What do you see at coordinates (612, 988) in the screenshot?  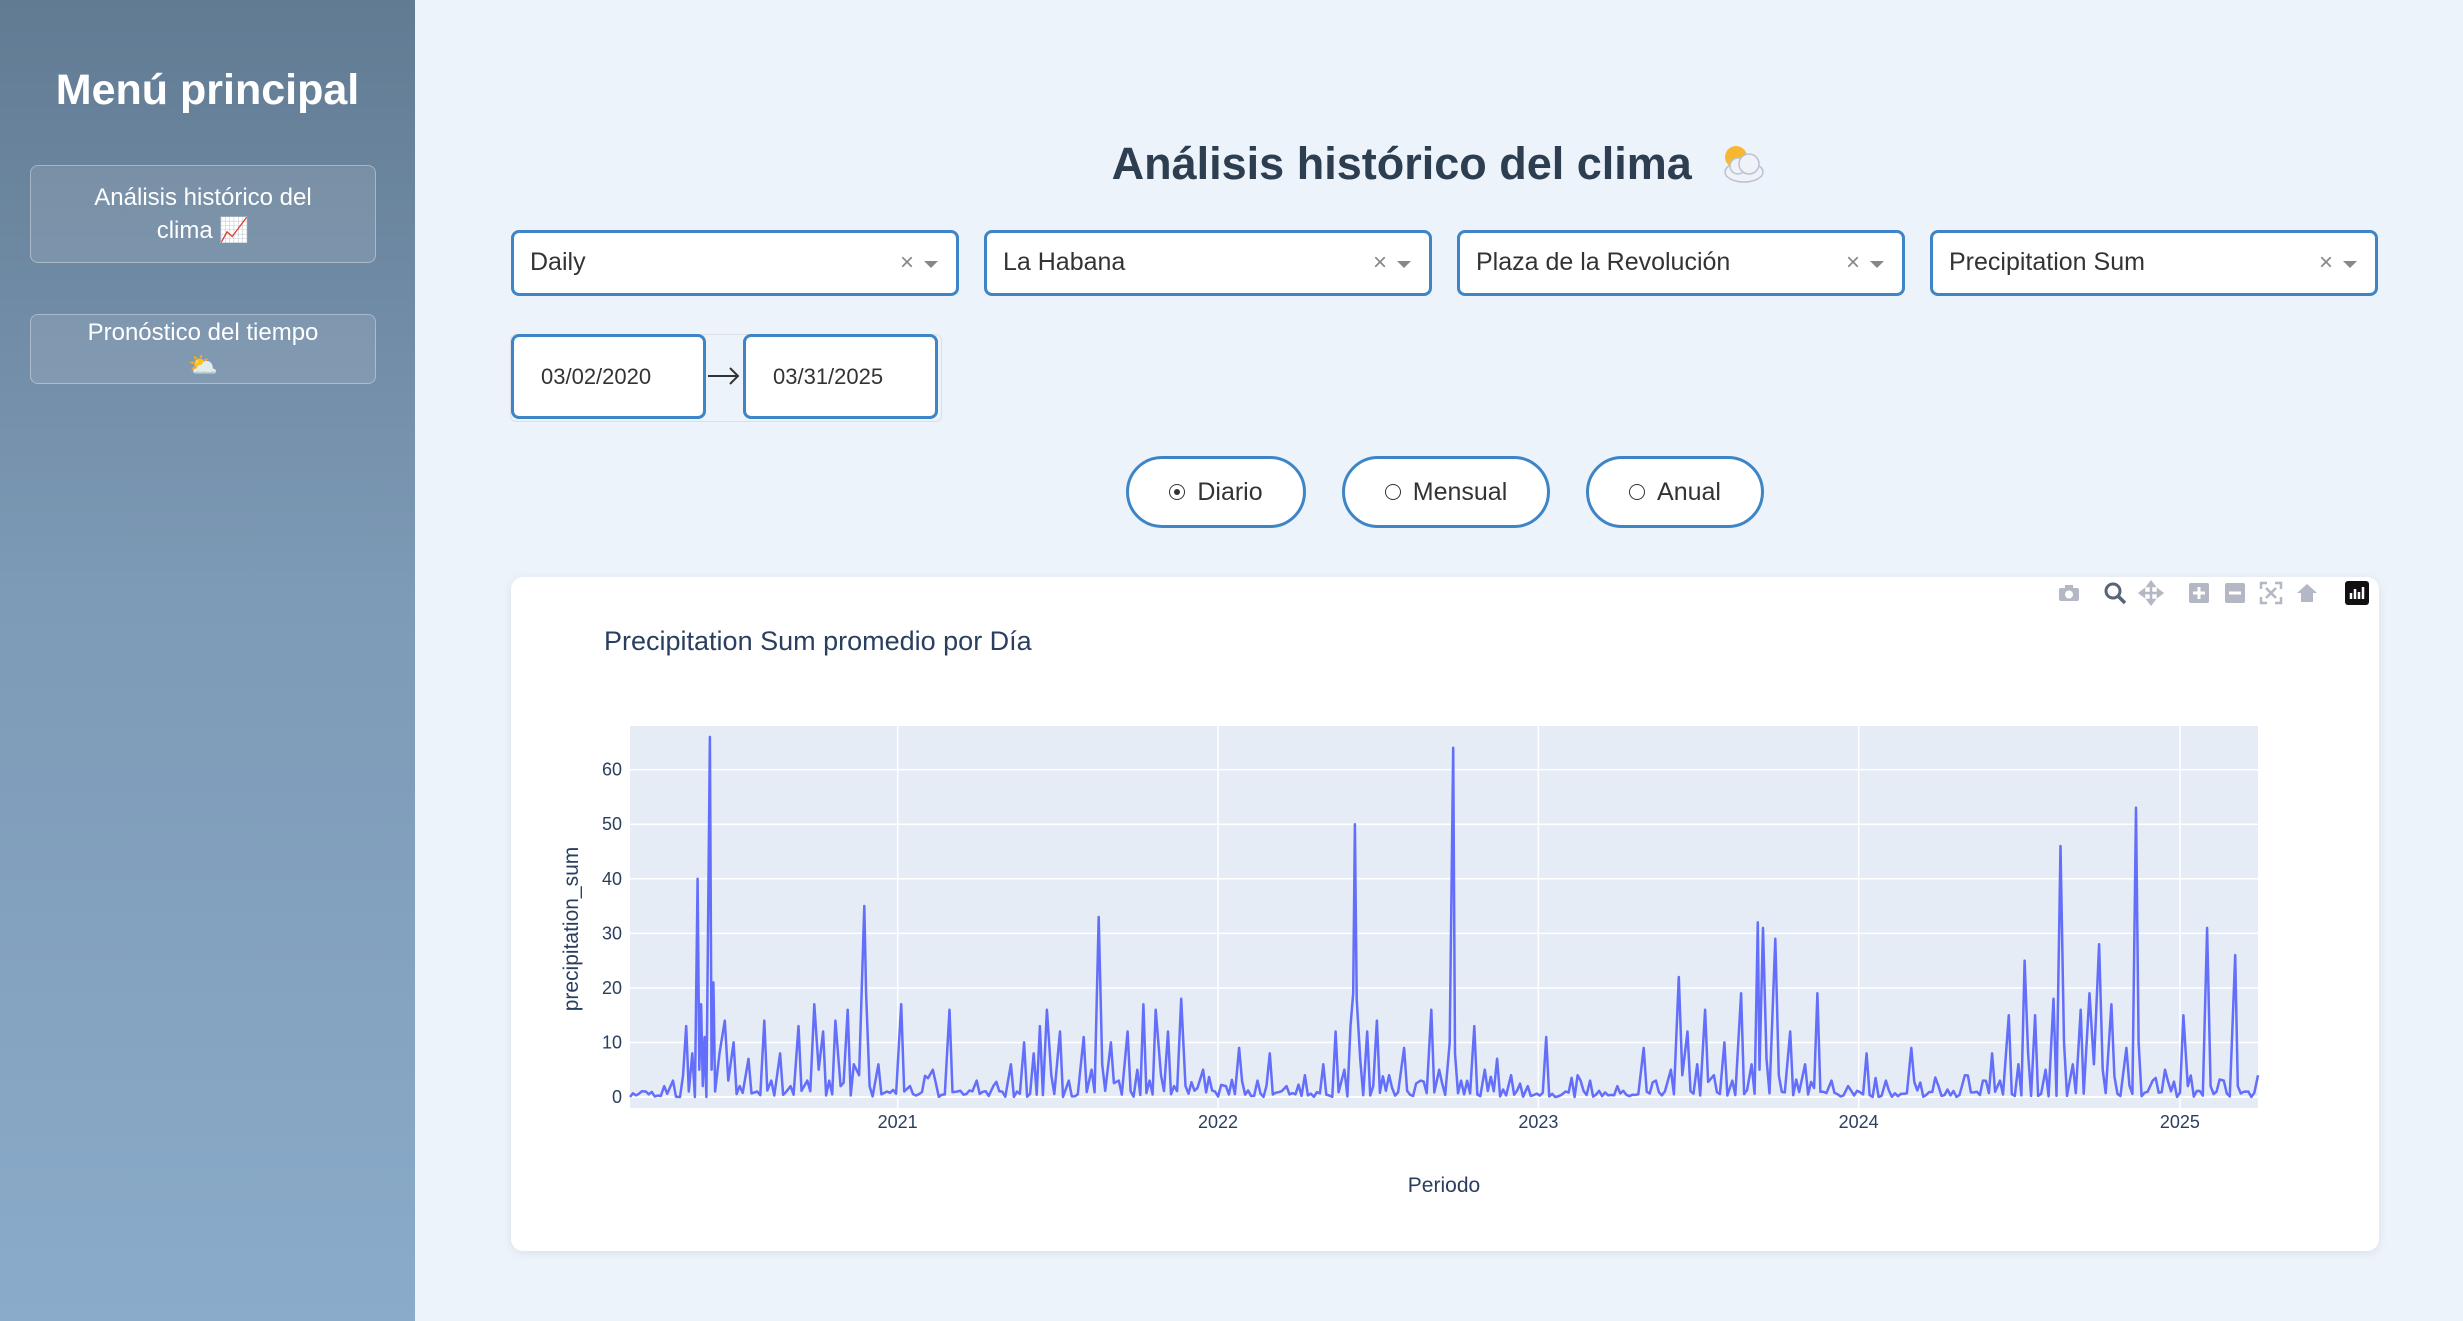 I see `y-tick-label: 20` at bounding box center [612, 988].